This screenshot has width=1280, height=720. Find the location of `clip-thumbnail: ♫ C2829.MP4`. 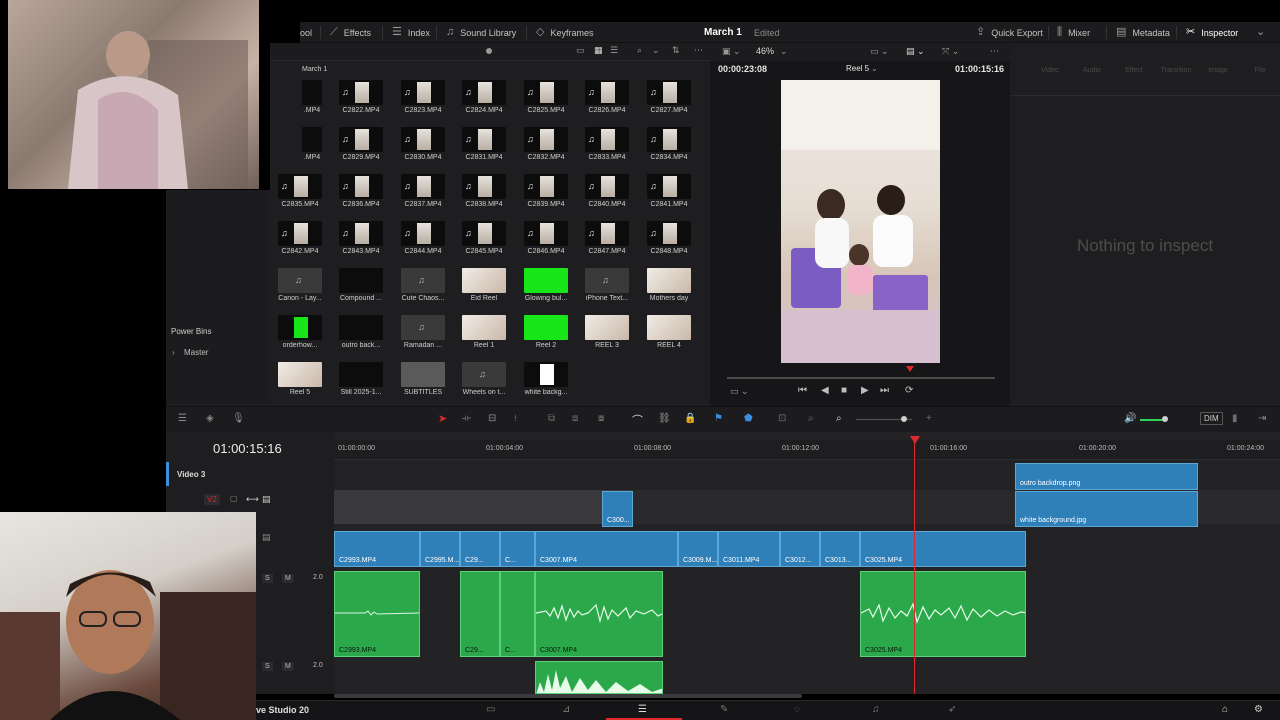

clip-thumbnail: ♫ C2829.MP4 is located at coordinates (361, 144).